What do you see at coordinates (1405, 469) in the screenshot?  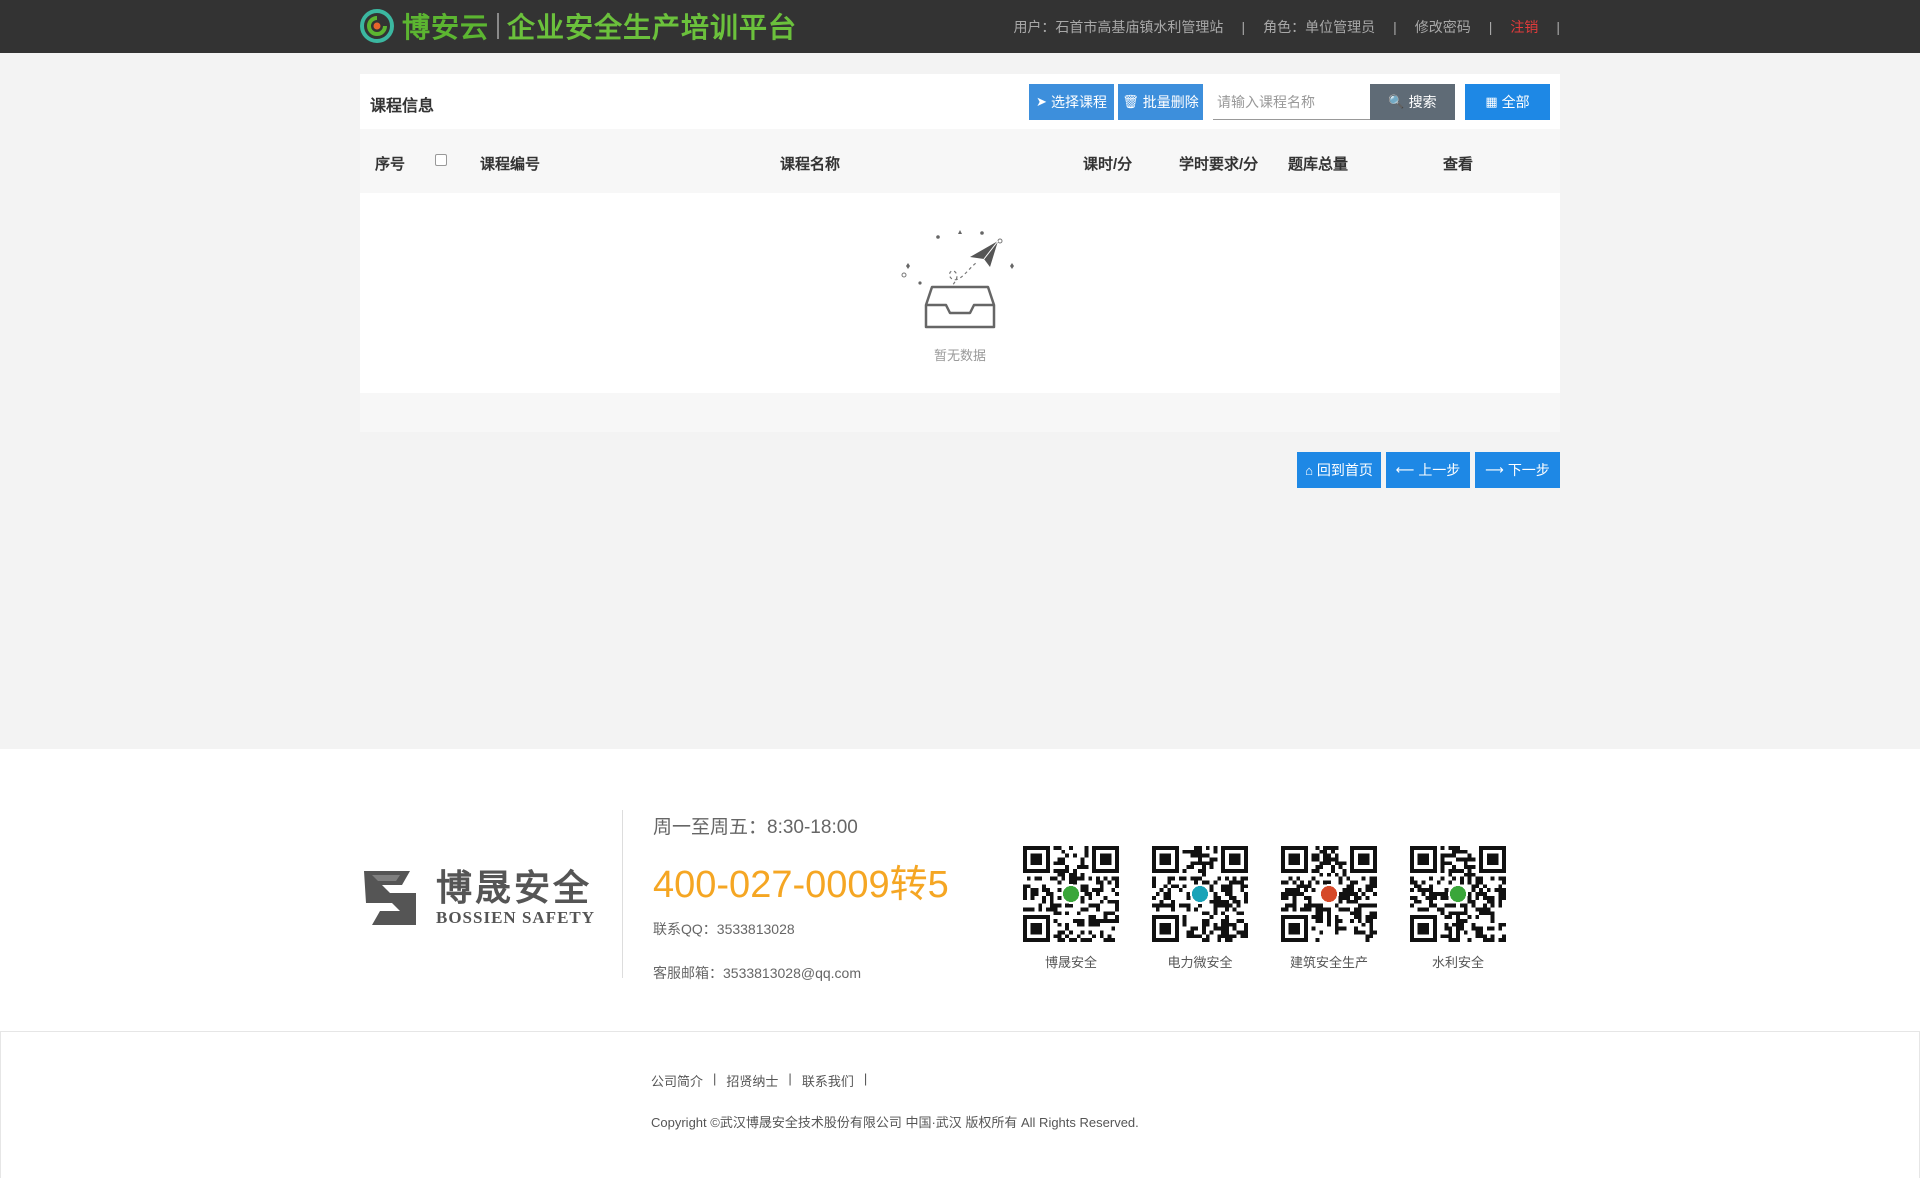 I see `arrow-left-icon: ⟵` at bounding box center [1405, 469].